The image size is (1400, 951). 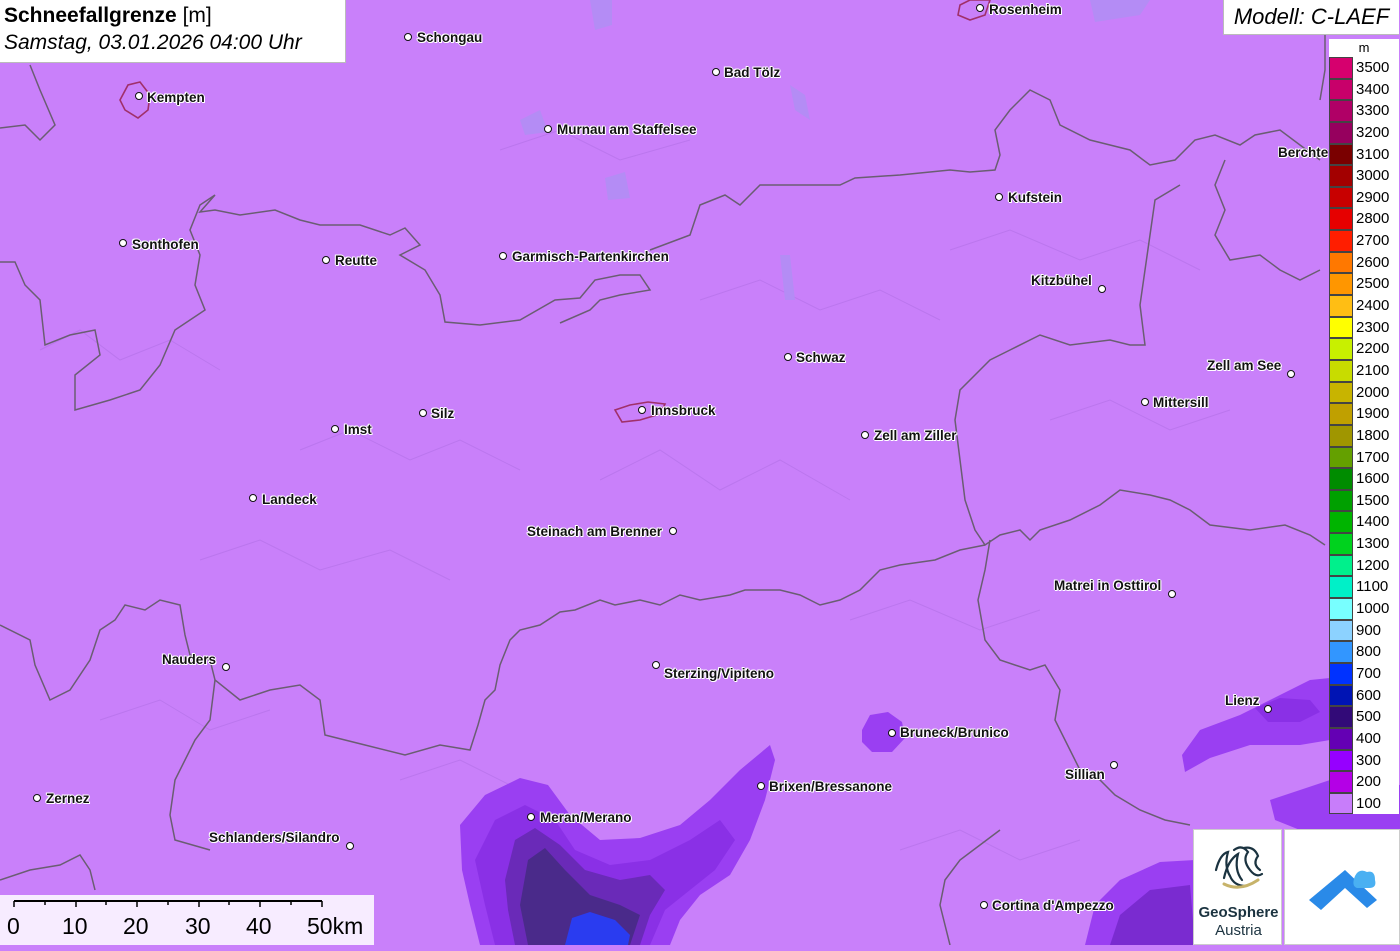 What do you see at coordinates (1376, 803) in the screenshot?
I see `legend-label: 100` at bounding box center [1376, 803].